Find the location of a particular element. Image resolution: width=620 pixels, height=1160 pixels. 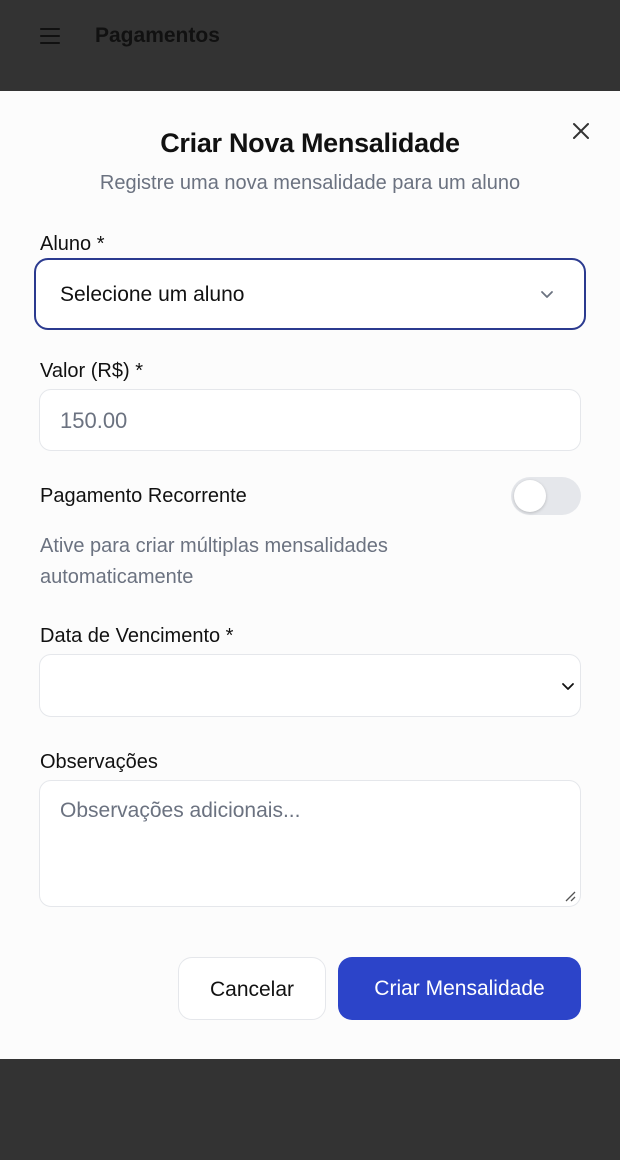

page-title: Pagamentos is located at coordinates (157, 35).